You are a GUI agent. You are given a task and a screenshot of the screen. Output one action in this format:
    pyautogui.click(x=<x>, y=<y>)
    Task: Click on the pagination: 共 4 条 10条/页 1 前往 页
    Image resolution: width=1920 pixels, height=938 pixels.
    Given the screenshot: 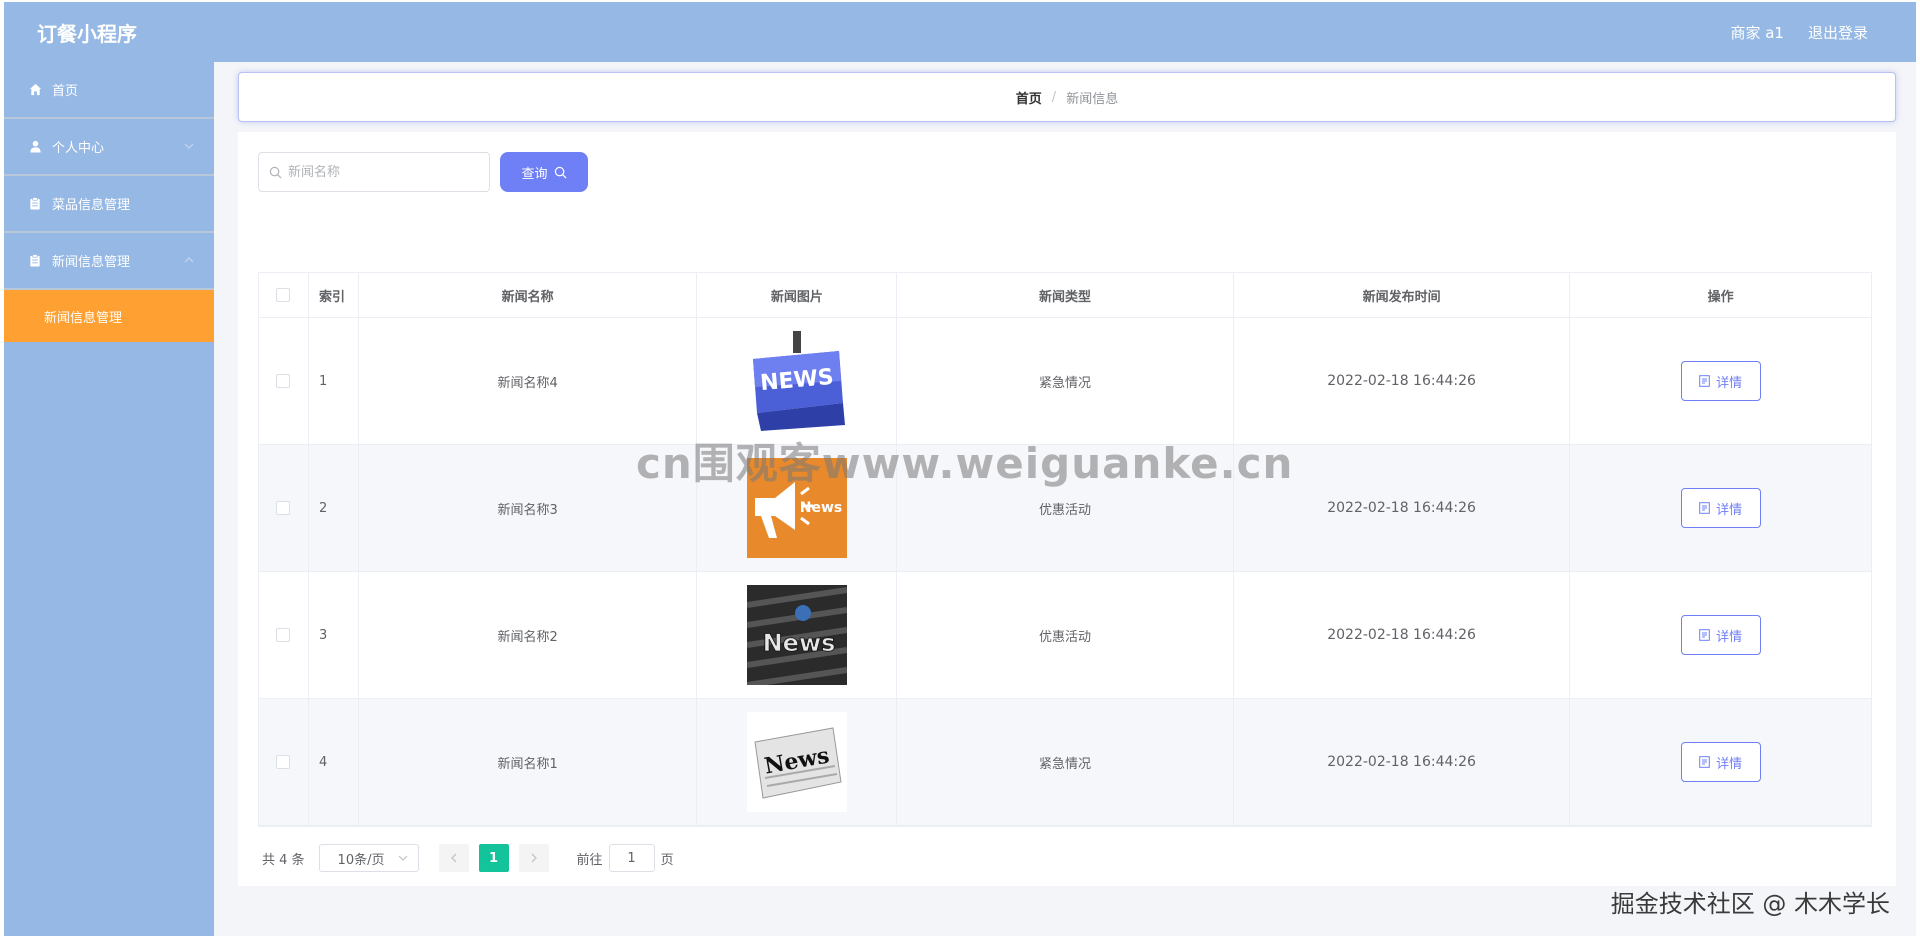 What is the action you would take?
    pyautogui.click(x=468, y=858)
    